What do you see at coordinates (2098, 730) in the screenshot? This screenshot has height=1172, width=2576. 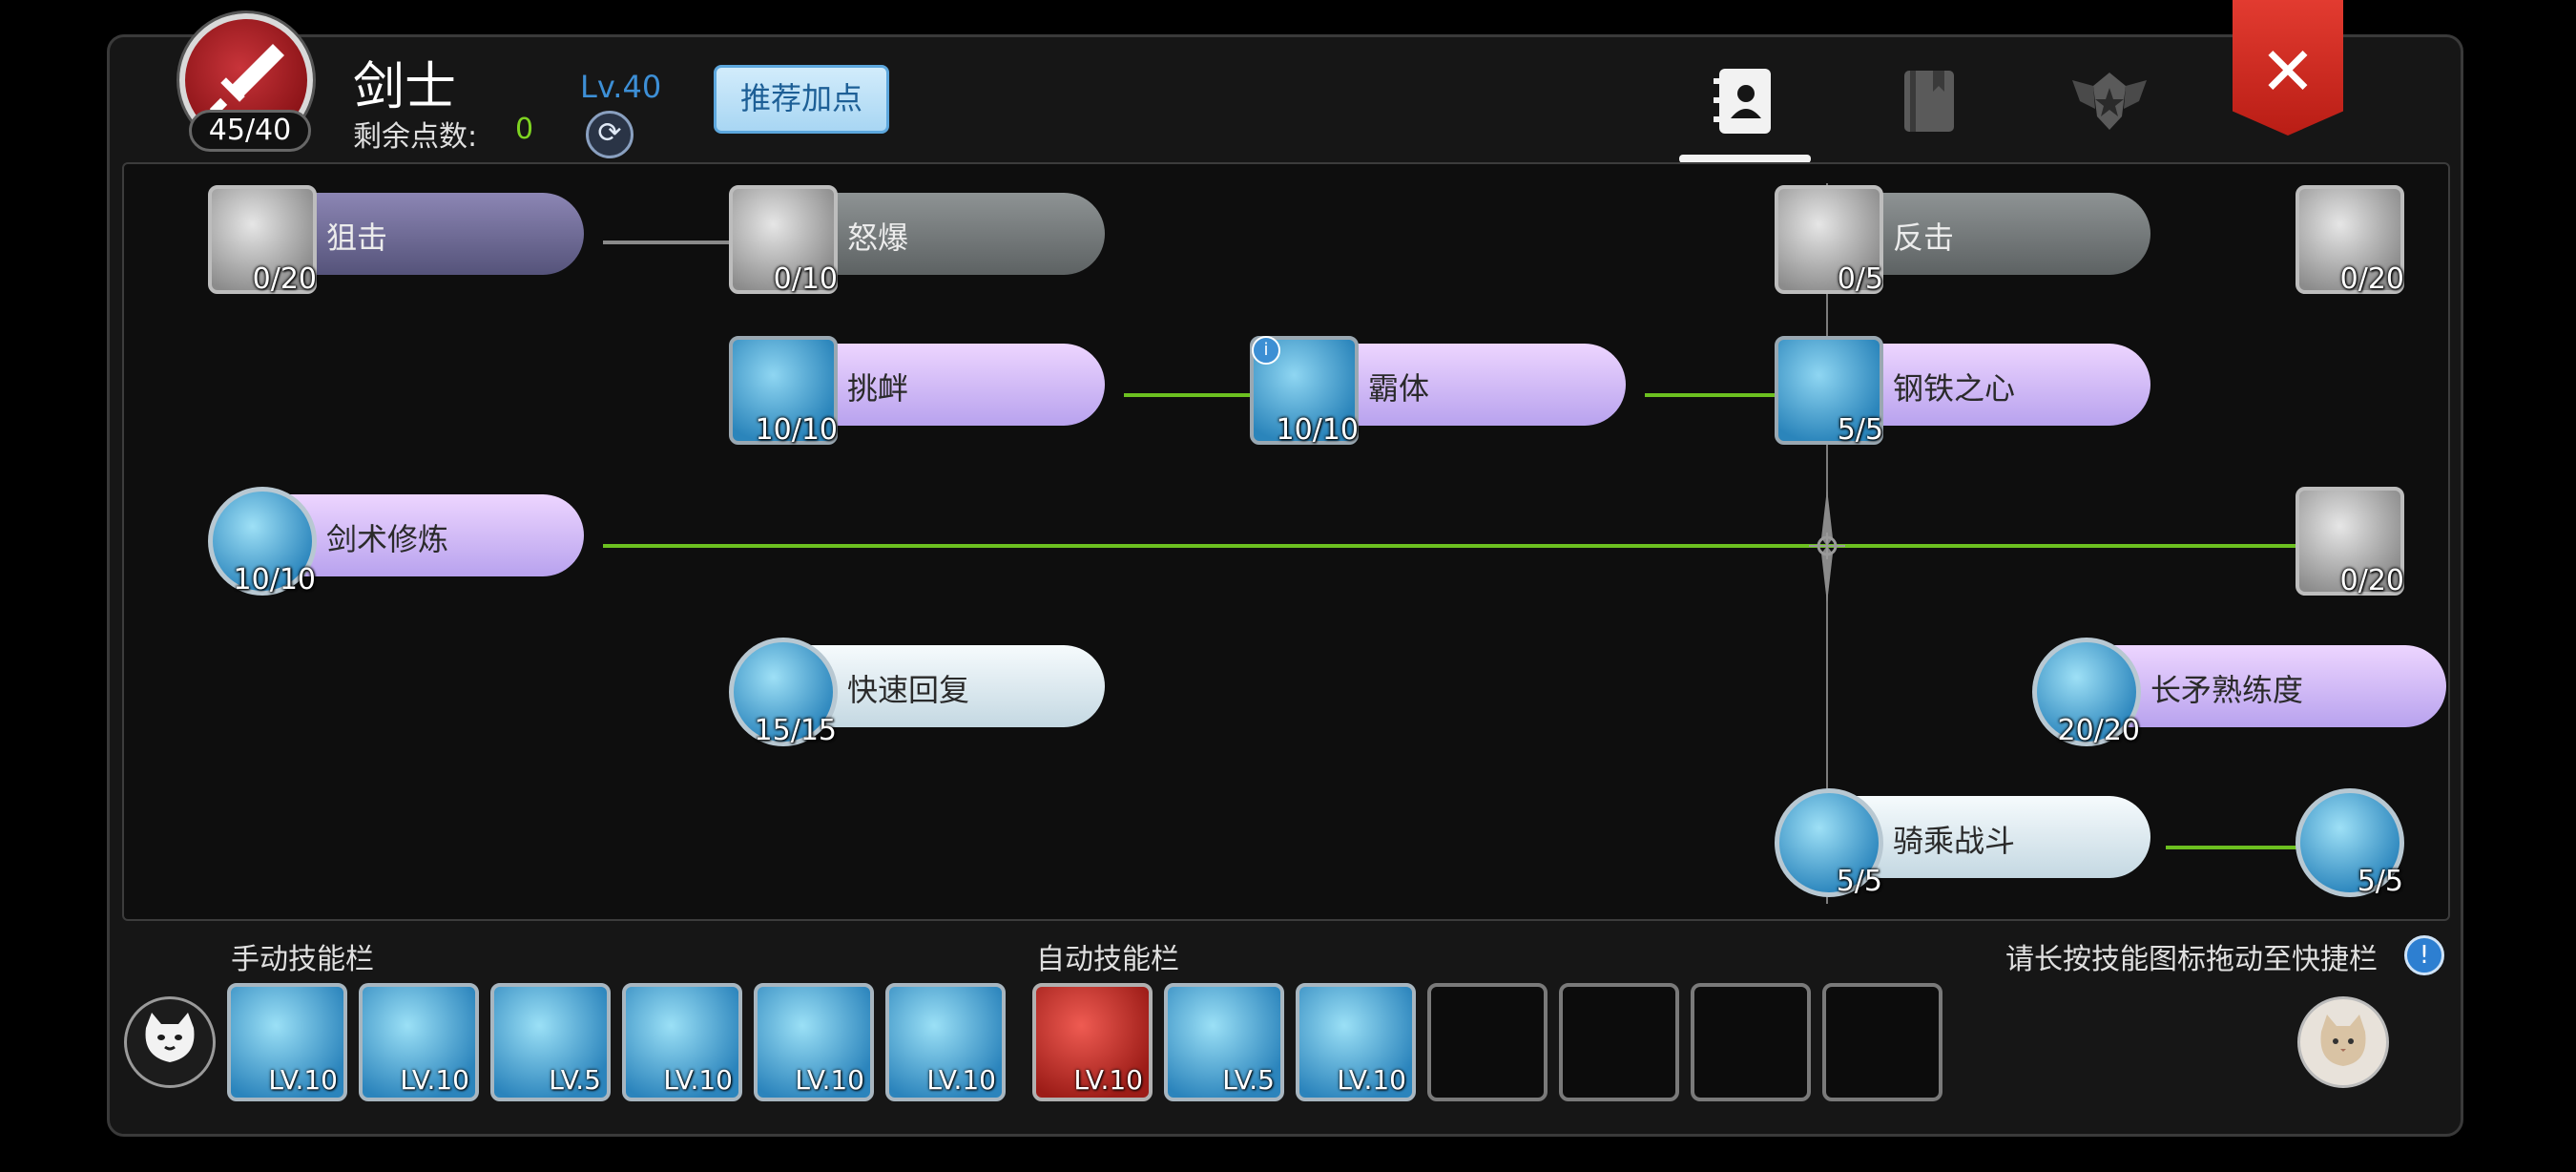 I see `skill-level: 20/20` at bounding box center [2098, 730].